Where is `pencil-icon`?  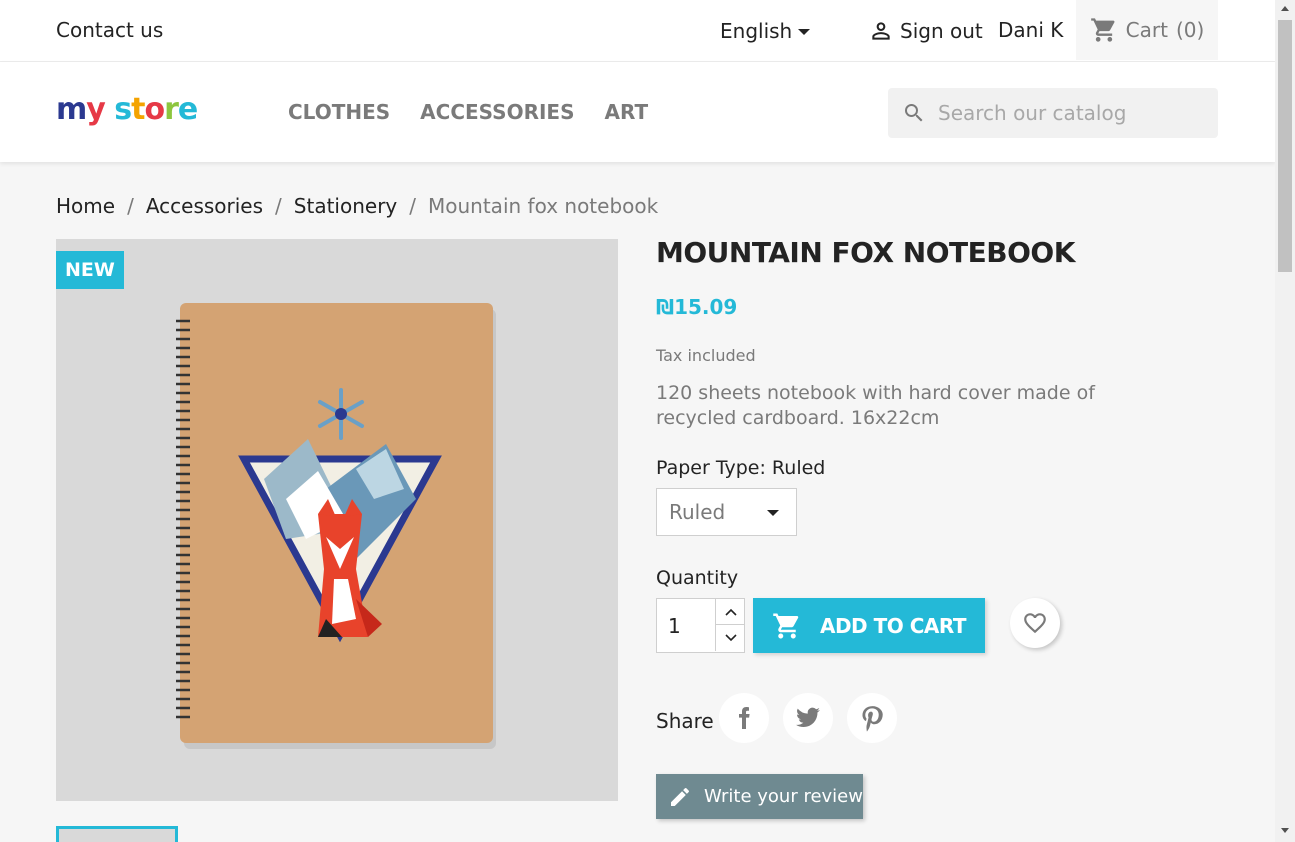 pencil-icon is located at coordinates (680, 796).